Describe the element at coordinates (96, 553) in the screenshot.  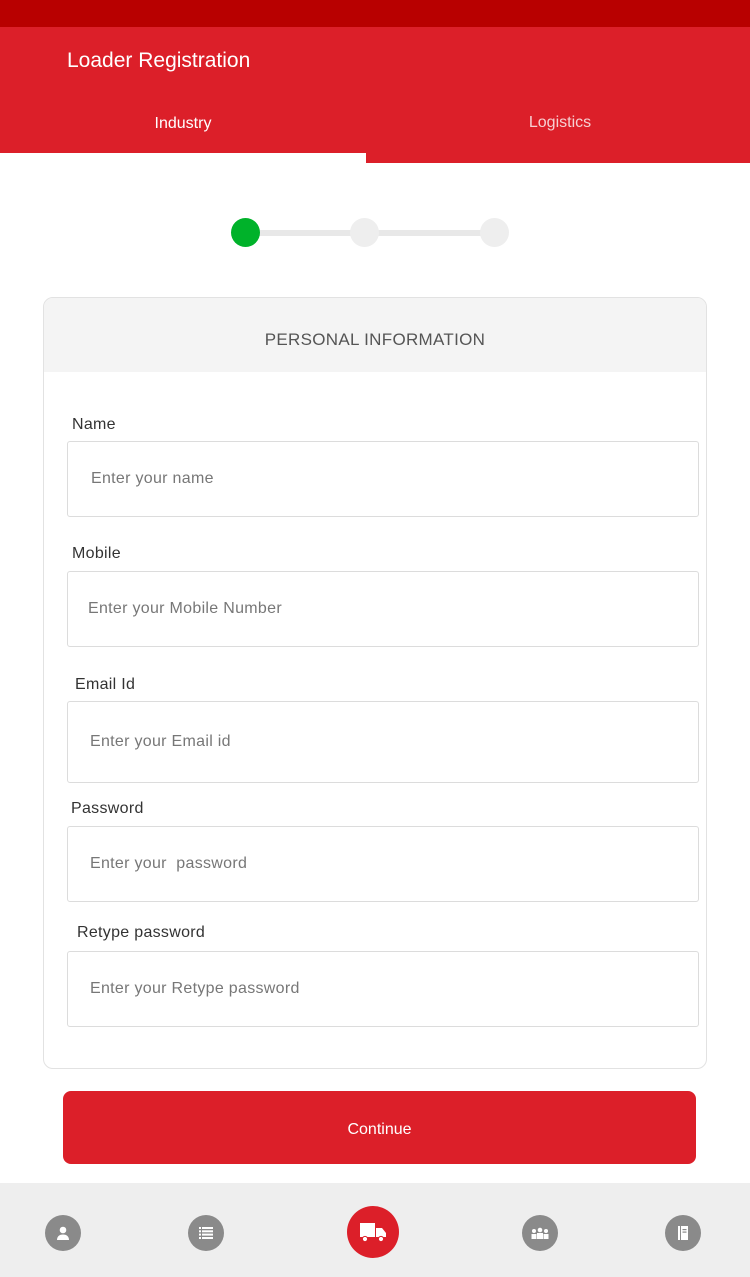
I see `mobile-label: Mobile` at that location.